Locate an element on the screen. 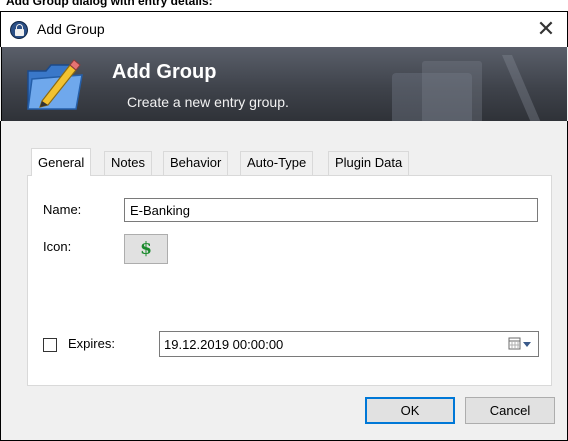  tab-behavior: Behavior is located at coordinates (196, 163).